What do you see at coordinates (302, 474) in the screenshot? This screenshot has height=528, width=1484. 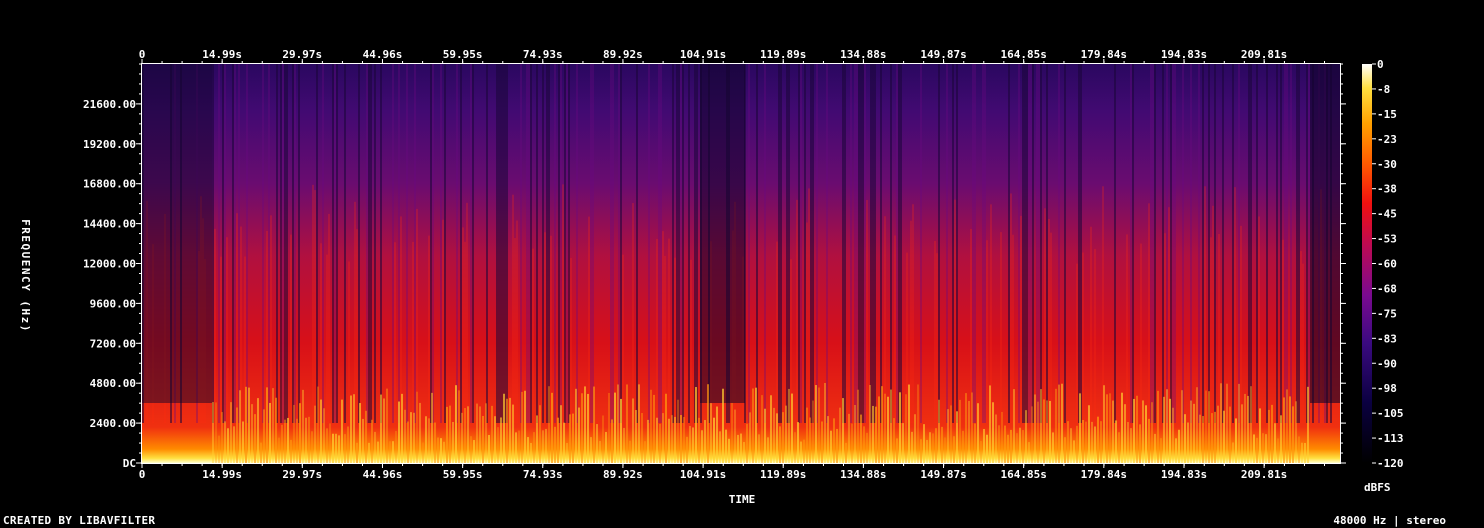 I see `x-tick-label-bottom: 29.97s` at bounding box center [302, 474].